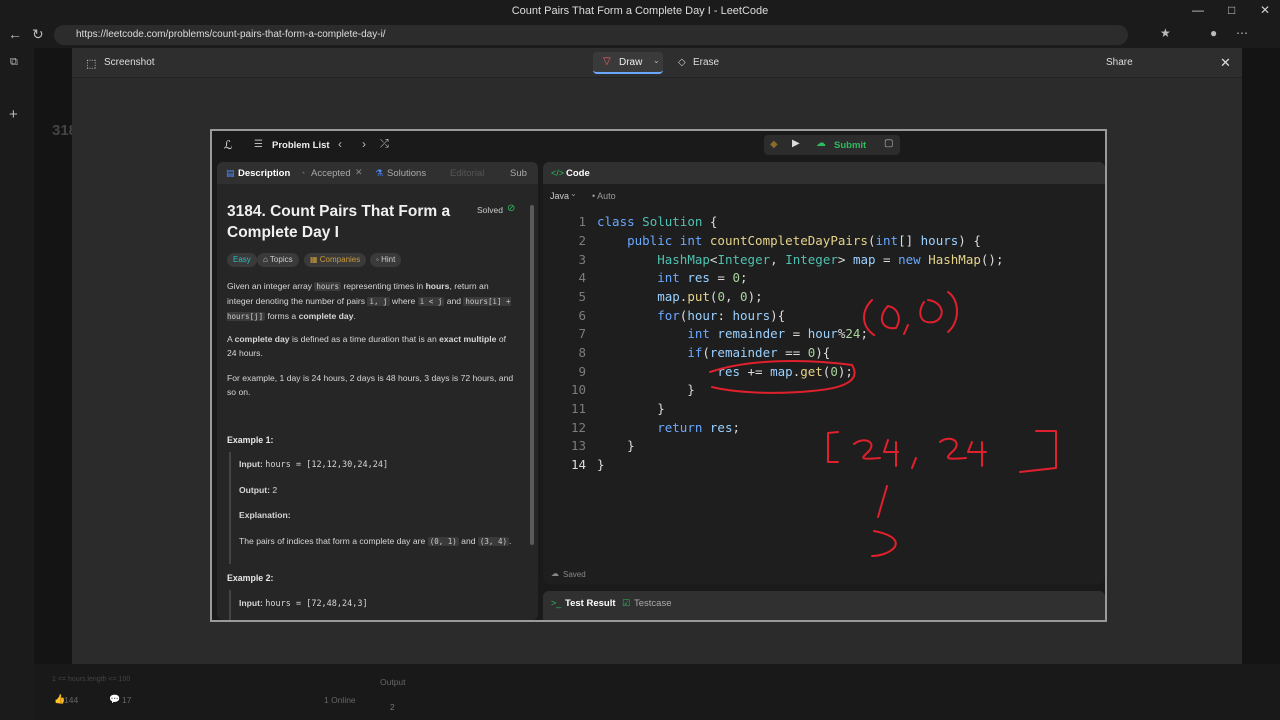 The height and width of the screenshot is (720, 1280). Describe the element at coordinates (604, 196) in the screenshot. I see `auto-mode: • Auto` at that location.